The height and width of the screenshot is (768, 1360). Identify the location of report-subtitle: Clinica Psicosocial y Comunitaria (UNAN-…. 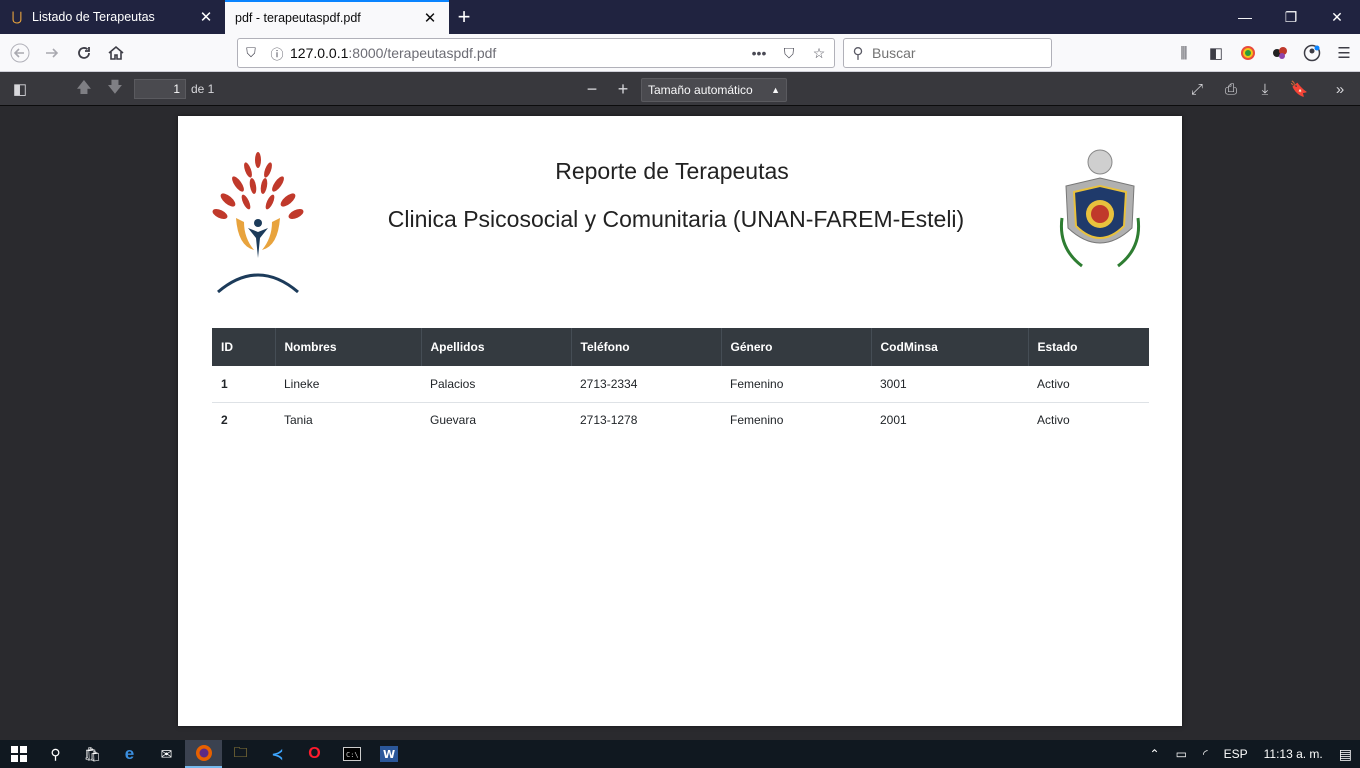
(676, 219).